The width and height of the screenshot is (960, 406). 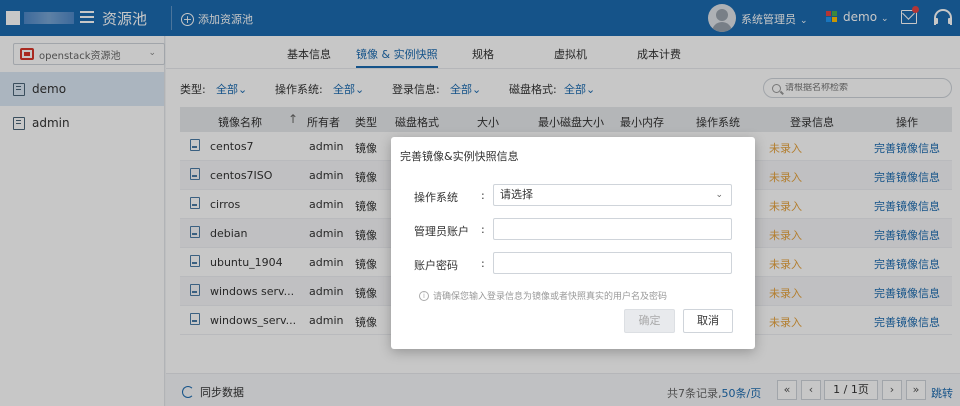 What do you see at coordinates (436, 265) in the screenshot?
I see `password-label: 账户密码` at bounding box center [436, 265].